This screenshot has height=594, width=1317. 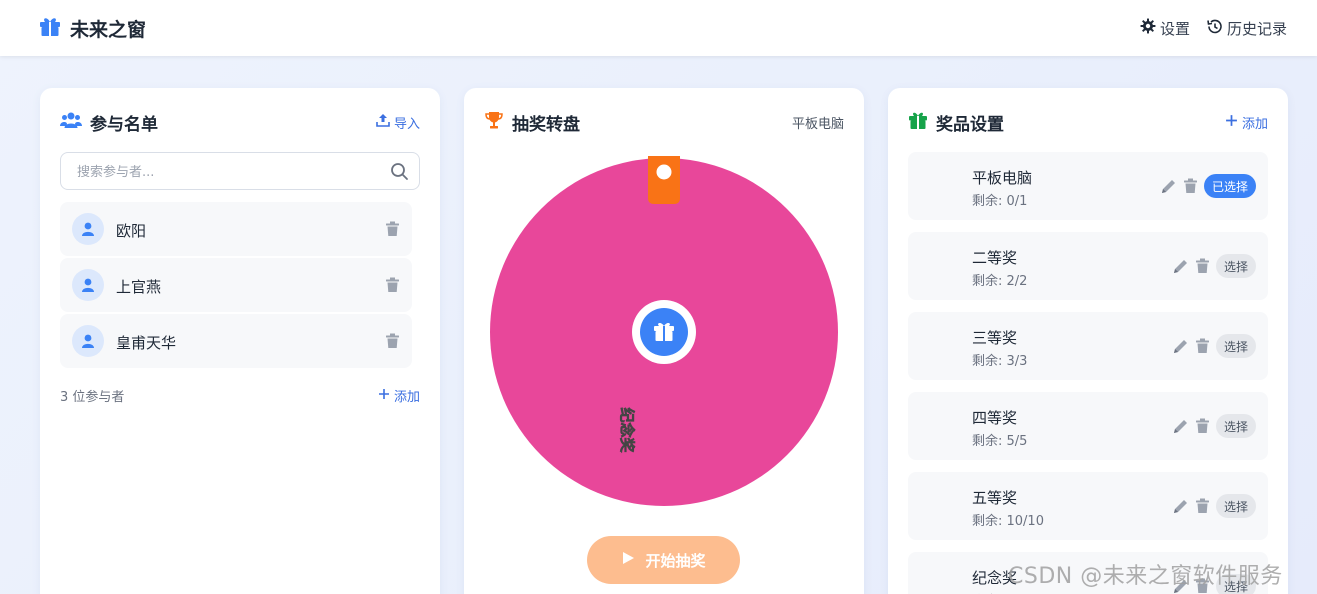 I want to click on top-header: 未来之窗 设置 历史记录, so click(x=658, y=28).